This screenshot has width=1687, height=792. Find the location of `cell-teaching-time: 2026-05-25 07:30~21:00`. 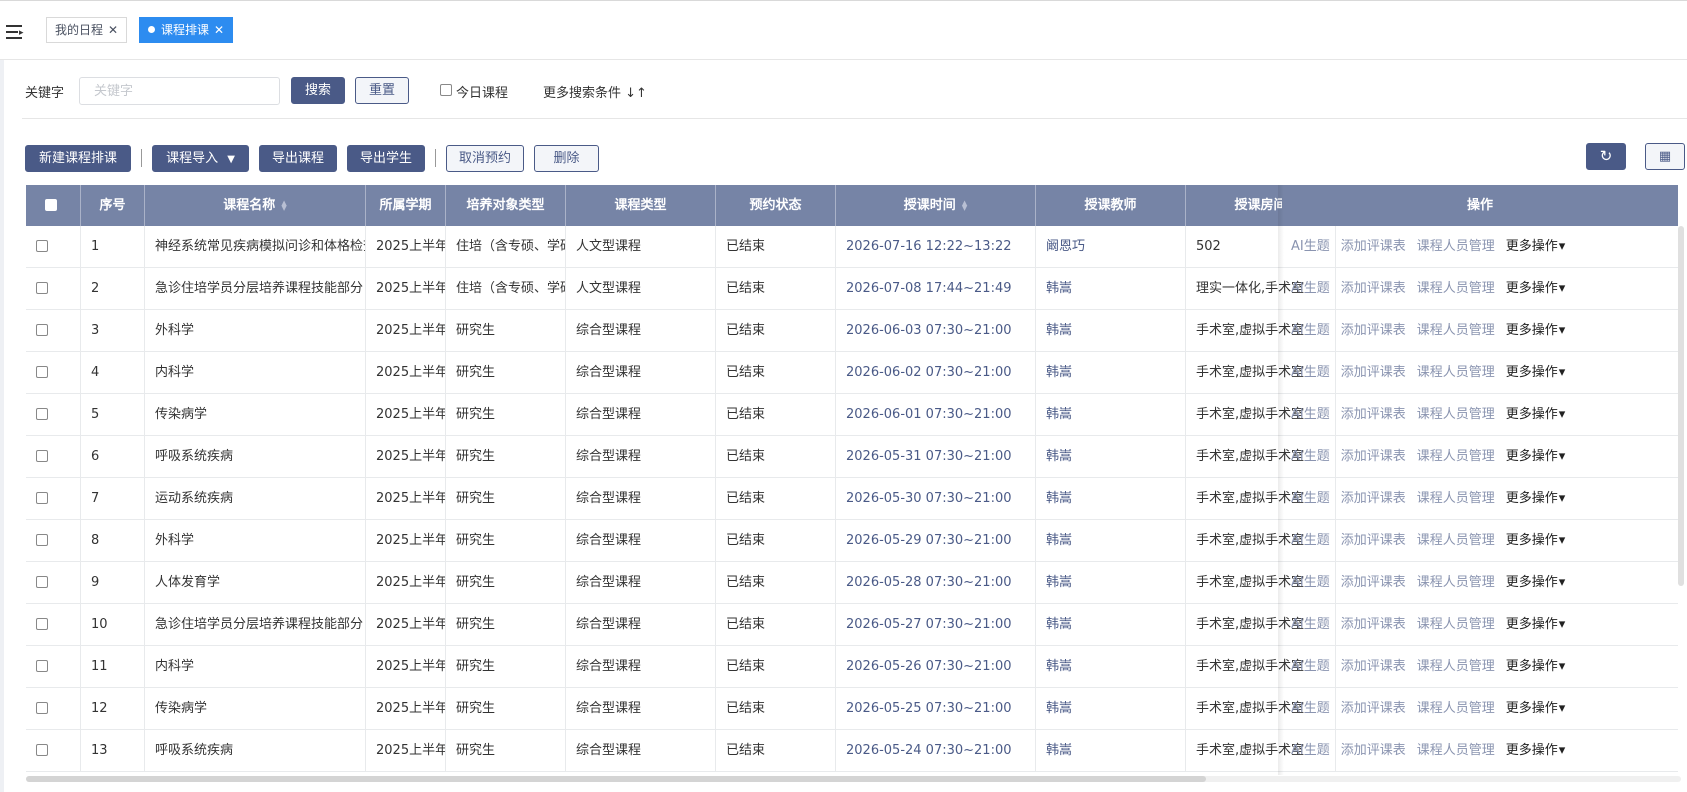

cell-teaching-time: 2026-05-25 07:30~21:00 is located at coordinates (936, 708).